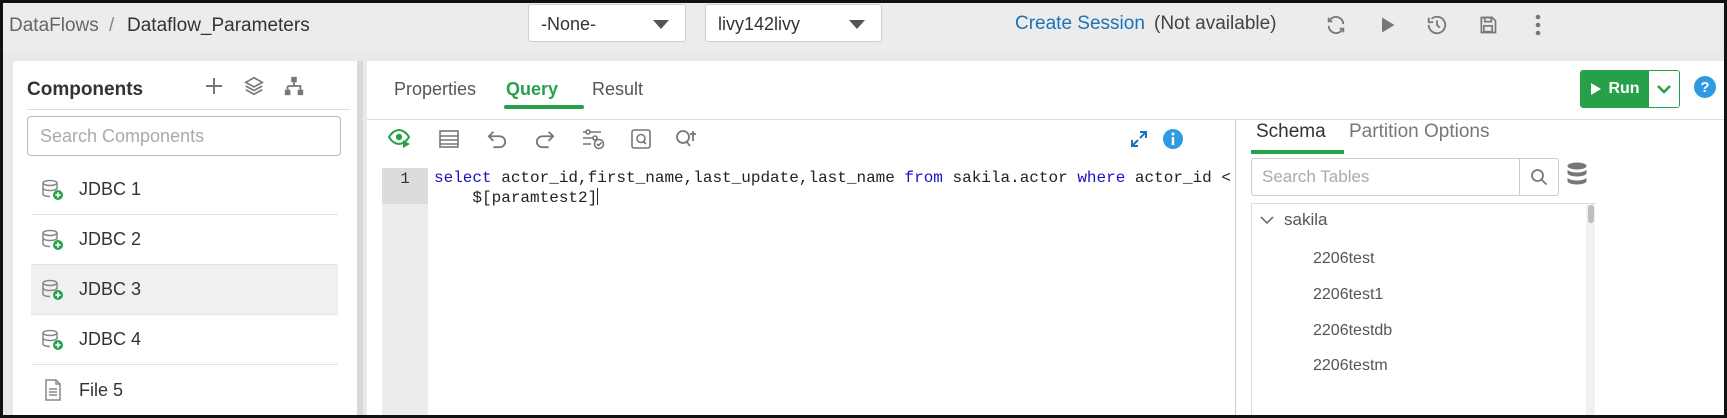  I want to click on none-select-value: -None-, so click(569, 24).